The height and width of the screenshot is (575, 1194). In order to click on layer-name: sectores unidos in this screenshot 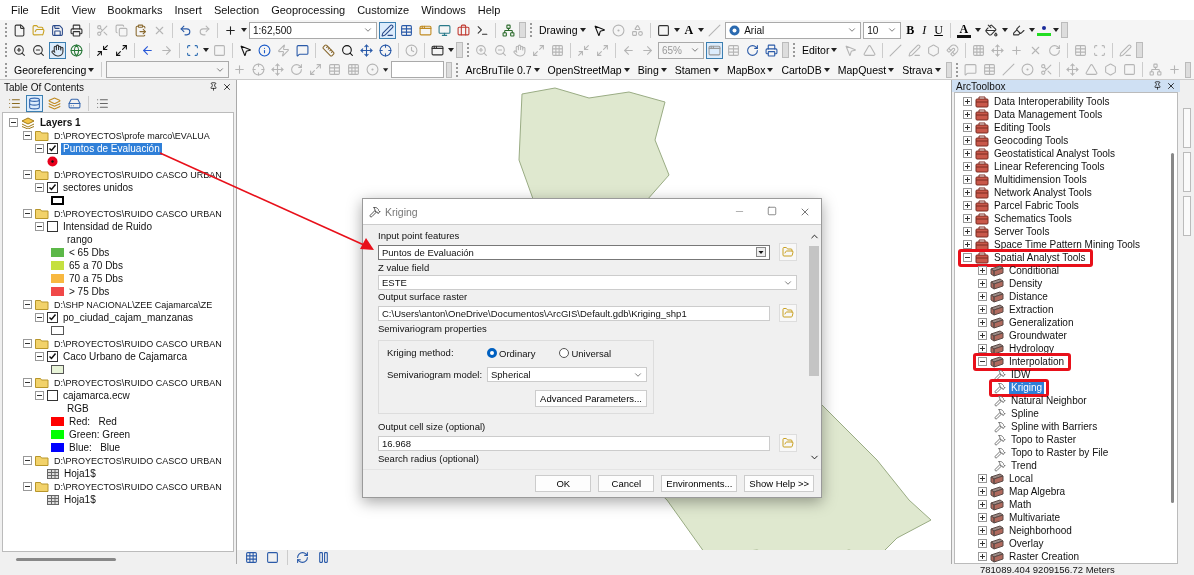, I will do `click(98, 187)`.